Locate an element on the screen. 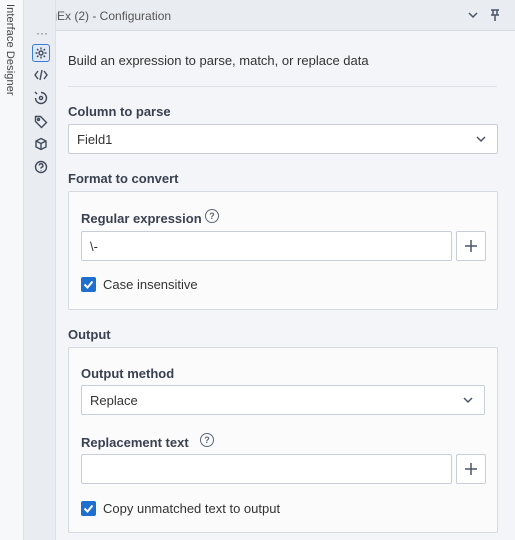 This screenshot has width=515, height=540. cube-icon is located at coordinates (41, 144).